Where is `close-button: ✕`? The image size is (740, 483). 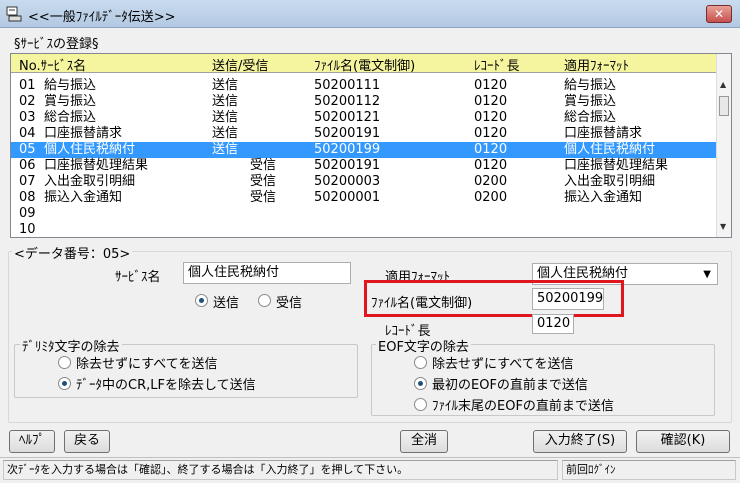 close-button: ✕ is located at coordinates (719, 14).